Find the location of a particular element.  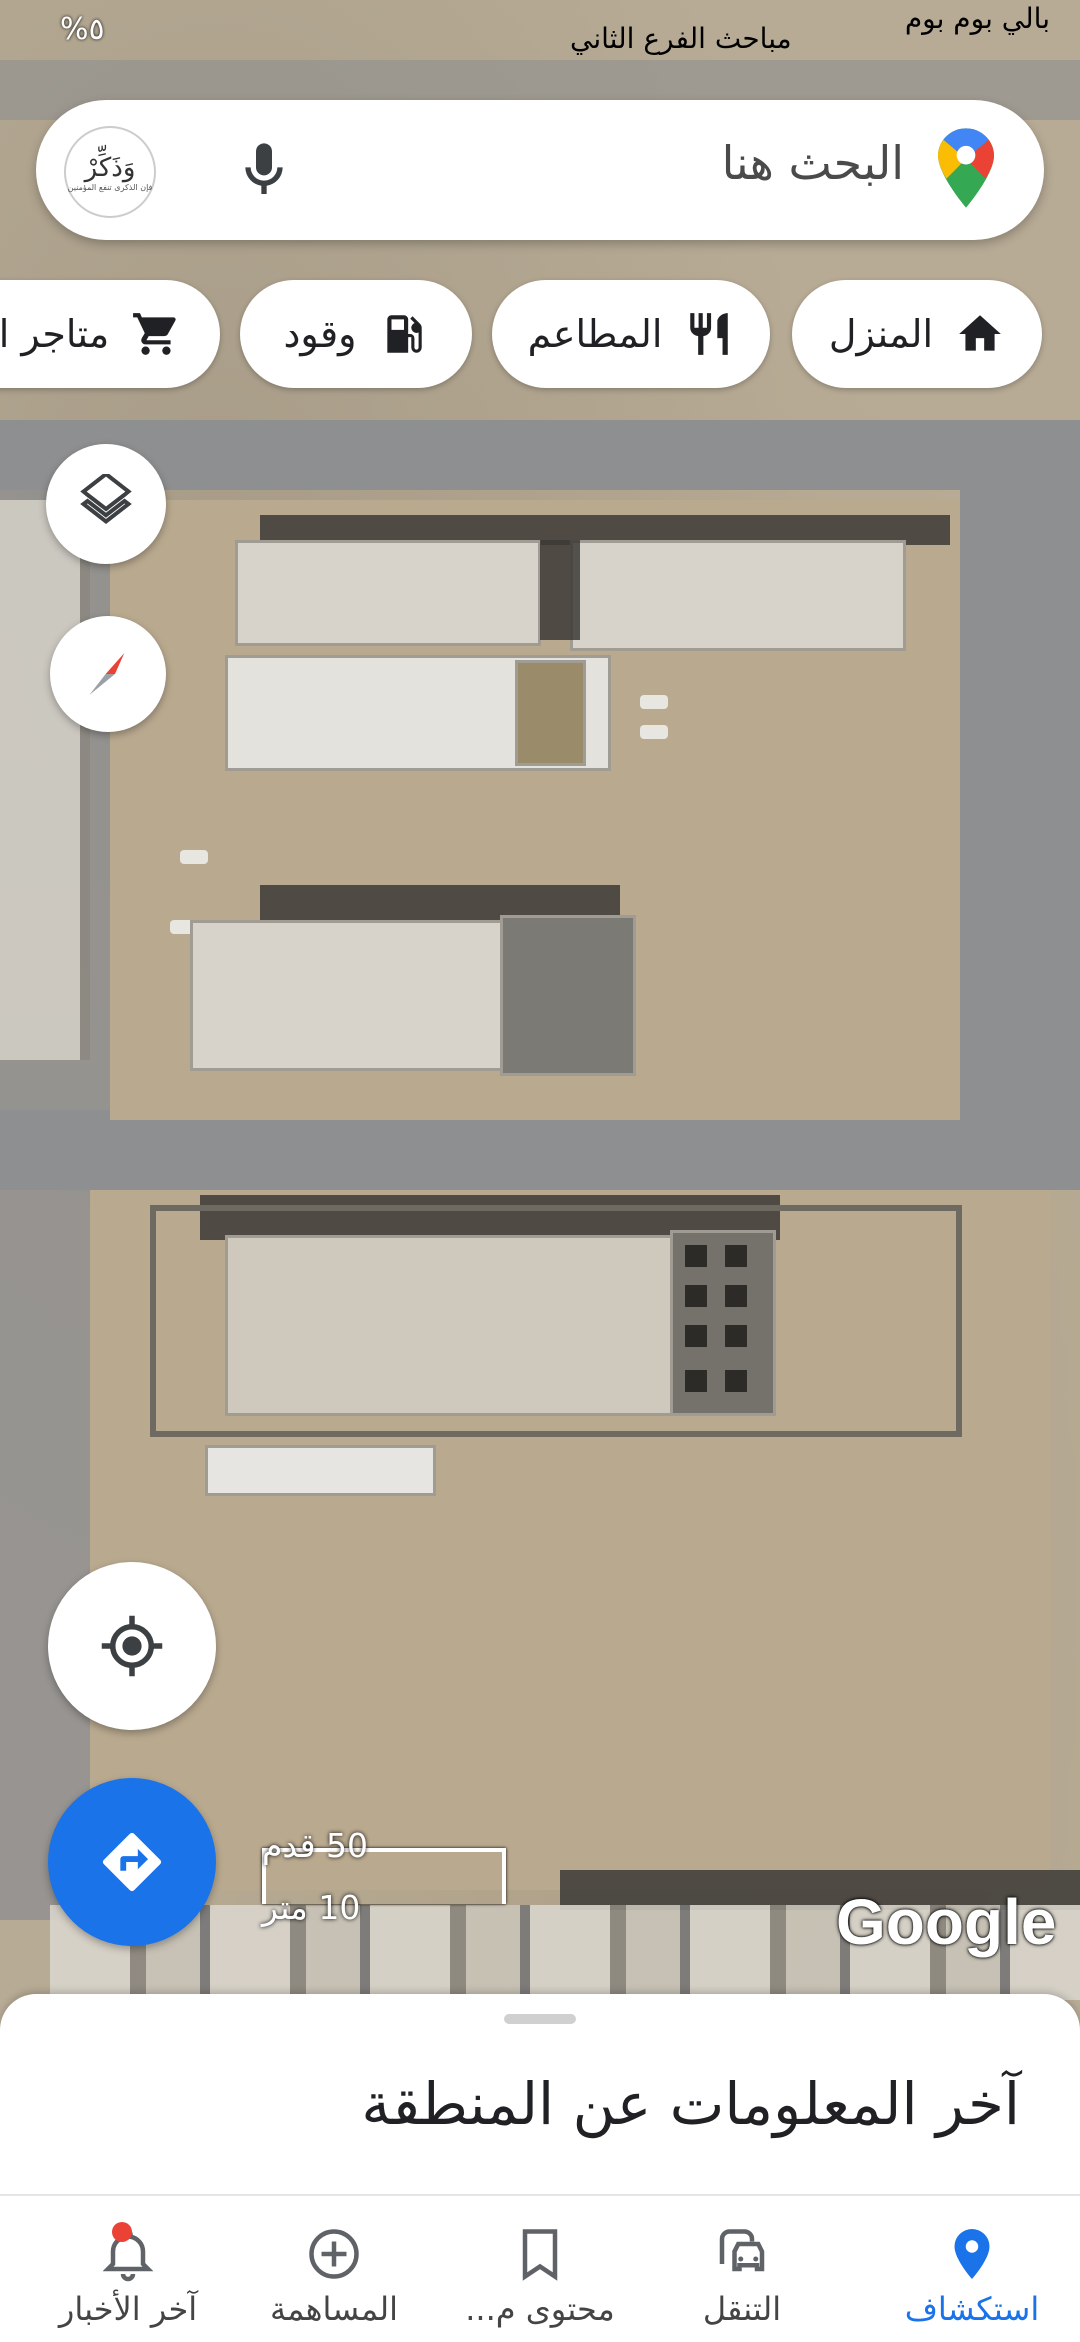

microphone-icon is located at coordinates (264, 170).